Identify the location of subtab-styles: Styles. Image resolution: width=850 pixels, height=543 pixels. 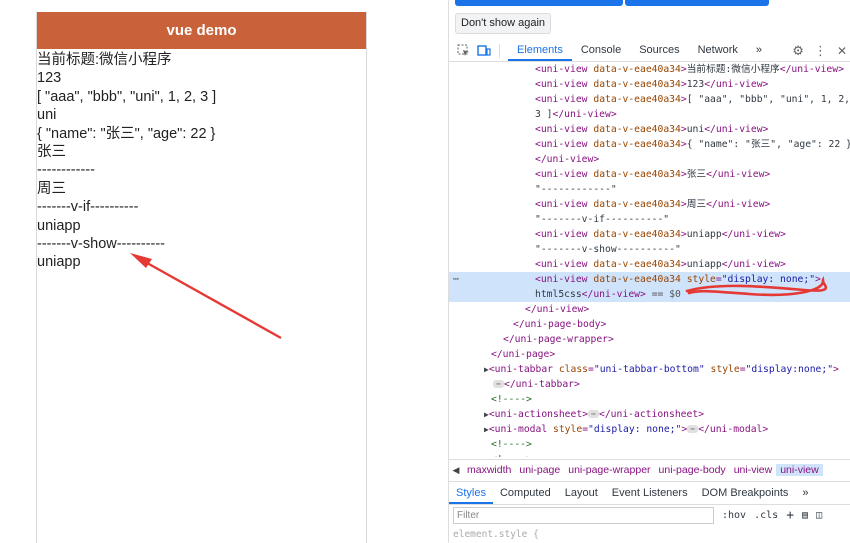
(471, 493).